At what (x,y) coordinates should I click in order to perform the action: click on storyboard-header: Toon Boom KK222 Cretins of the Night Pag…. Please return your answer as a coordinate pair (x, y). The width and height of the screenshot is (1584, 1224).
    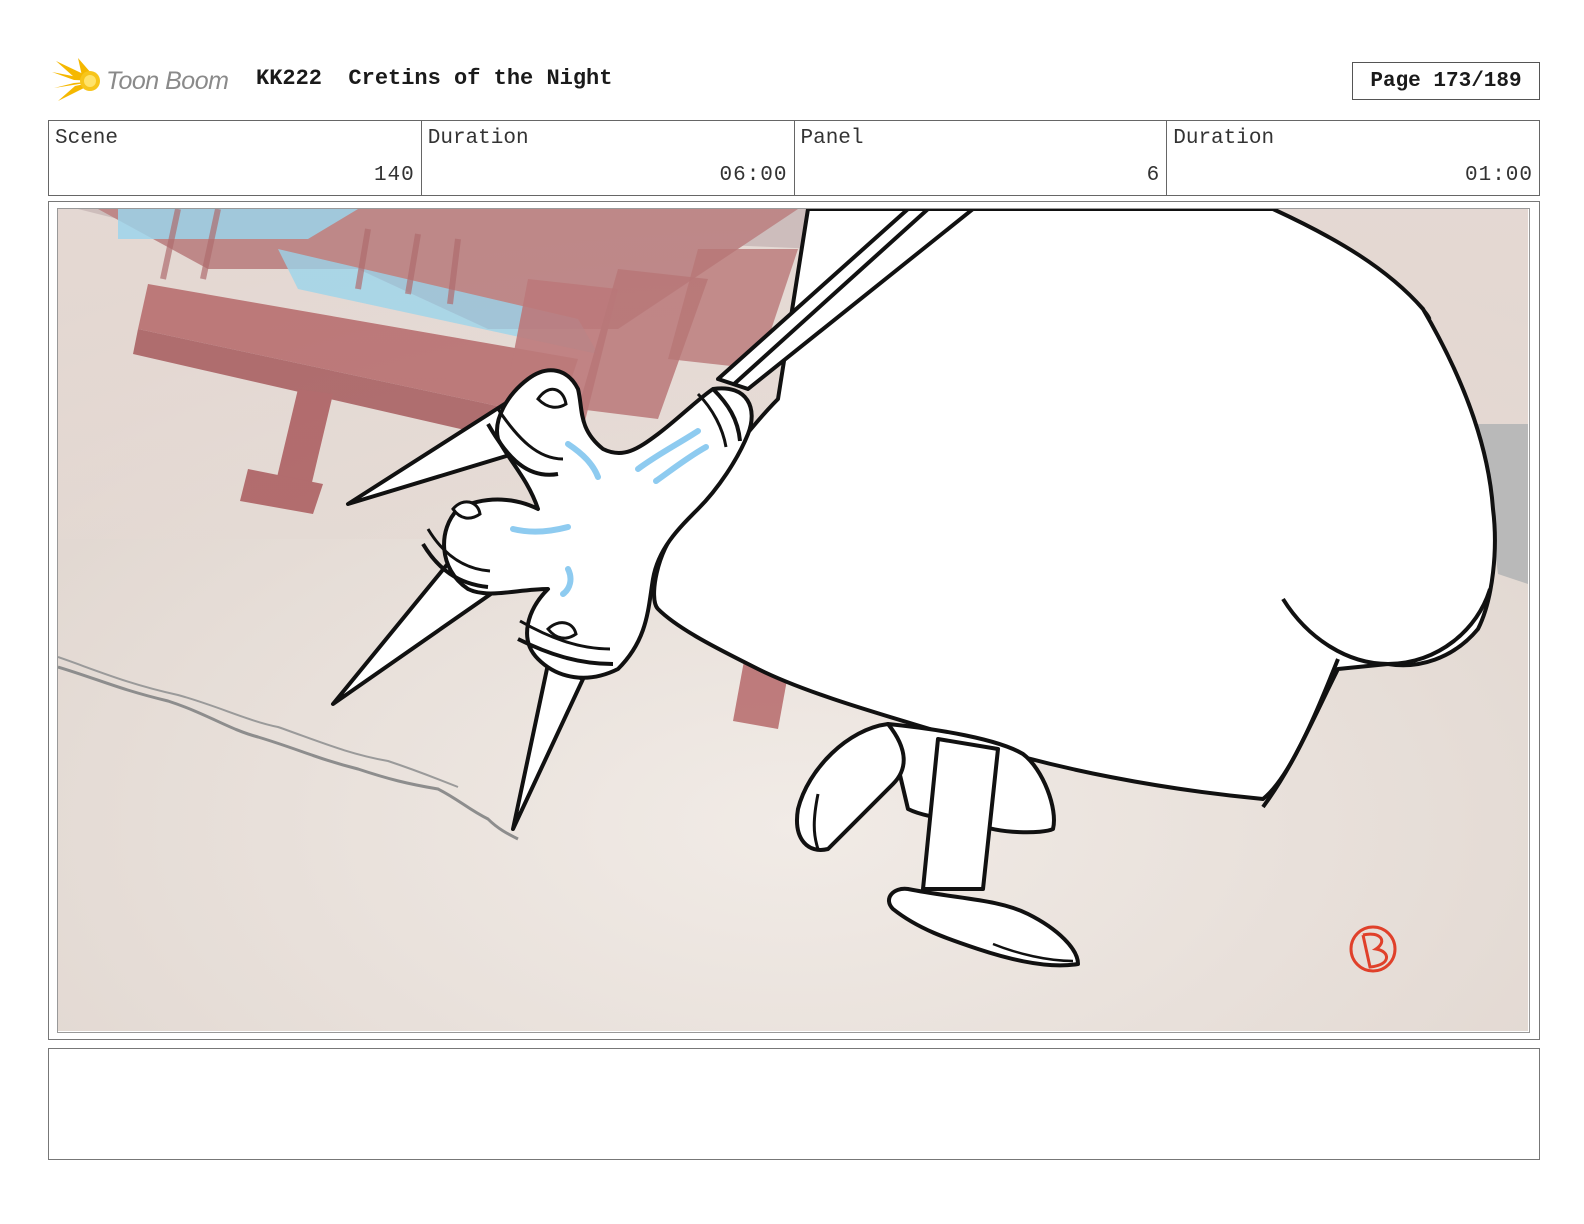
    Looking at the image, I should click on (794, 81).